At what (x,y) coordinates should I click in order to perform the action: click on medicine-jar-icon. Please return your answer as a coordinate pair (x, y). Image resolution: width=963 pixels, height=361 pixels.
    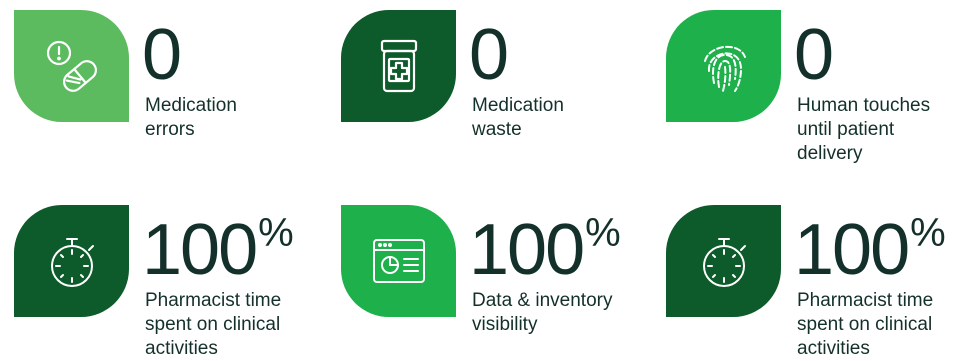
    Looking at the image, I should click on (398, 66).